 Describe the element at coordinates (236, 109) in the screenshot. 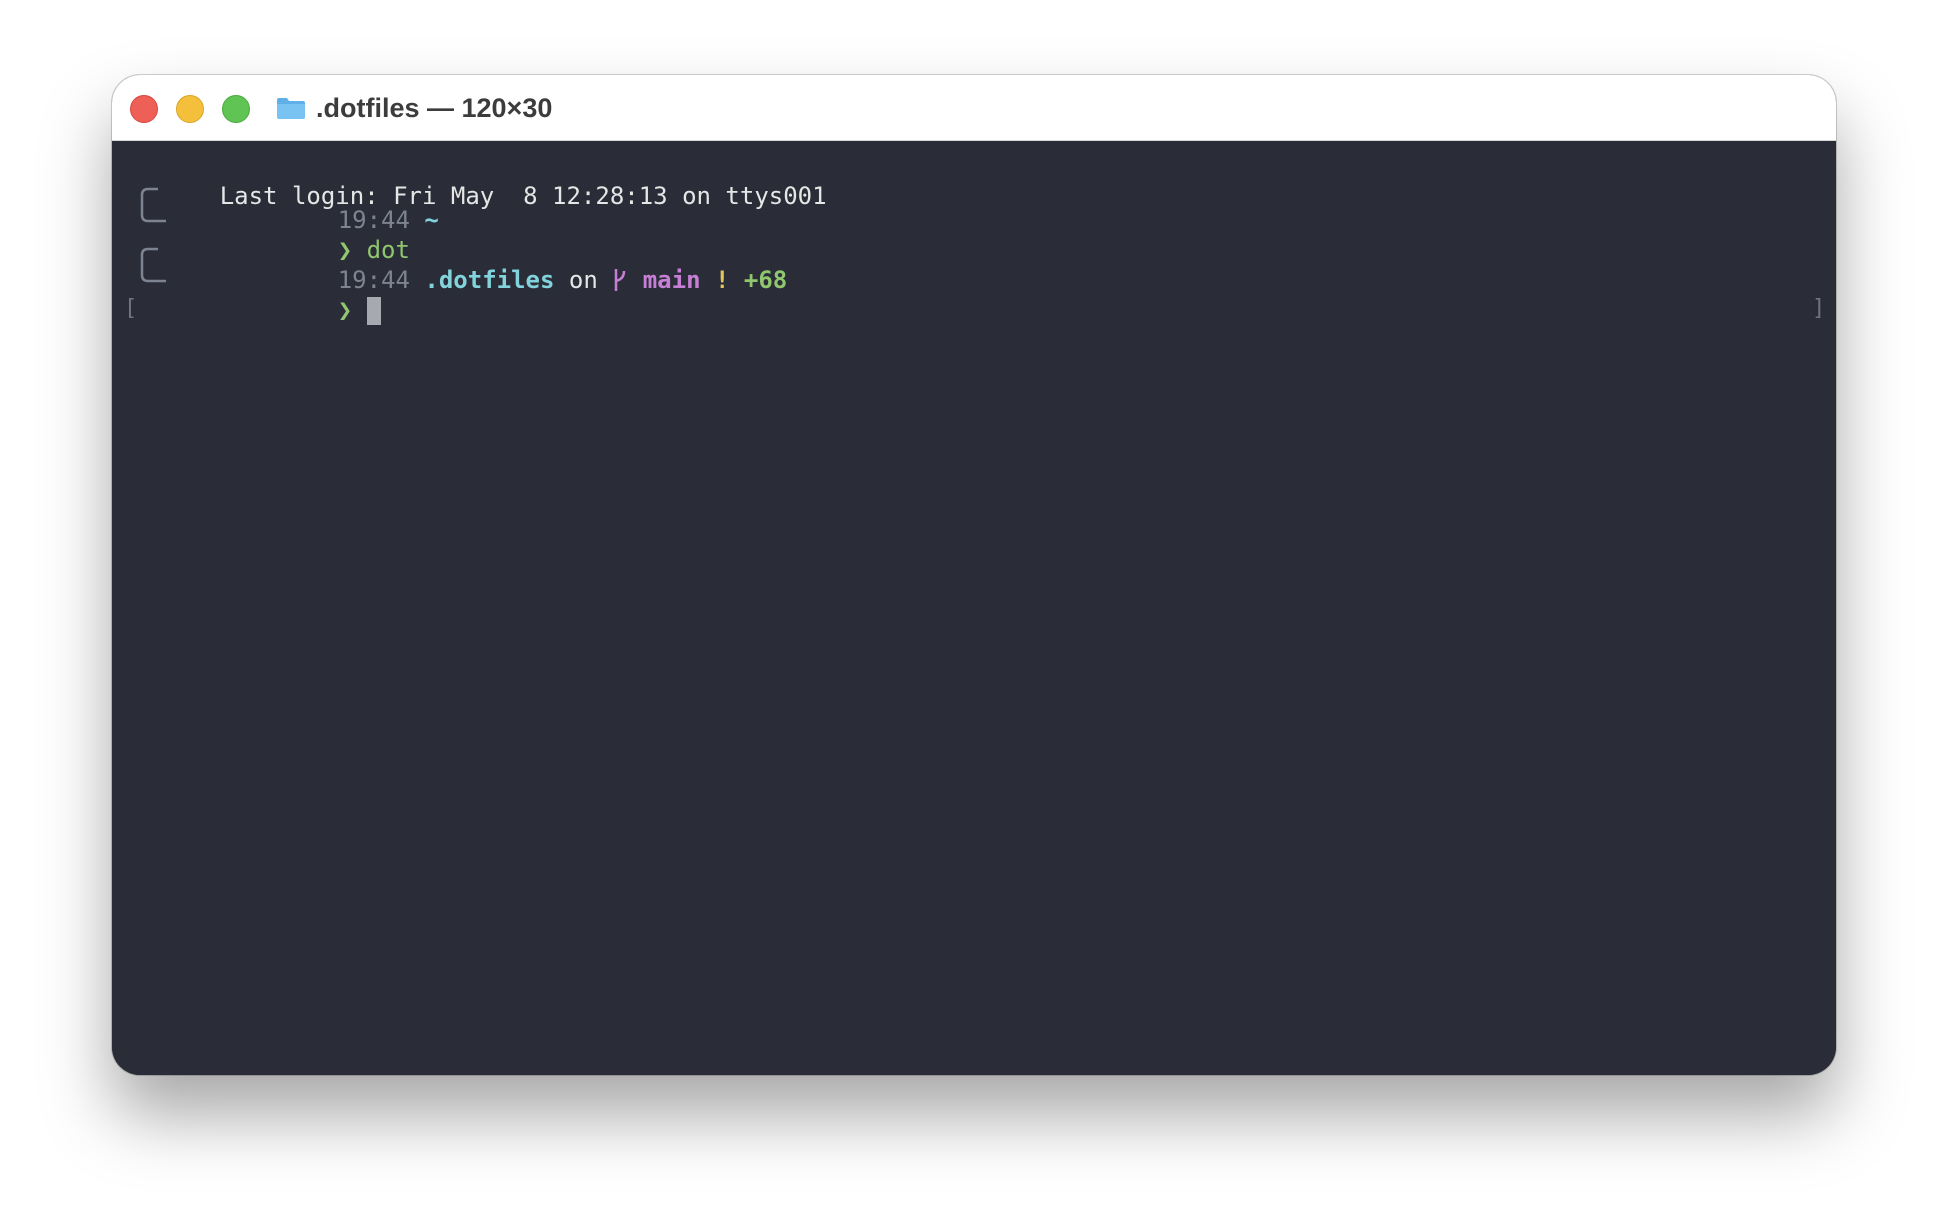

I see `maximize-button` at that location.